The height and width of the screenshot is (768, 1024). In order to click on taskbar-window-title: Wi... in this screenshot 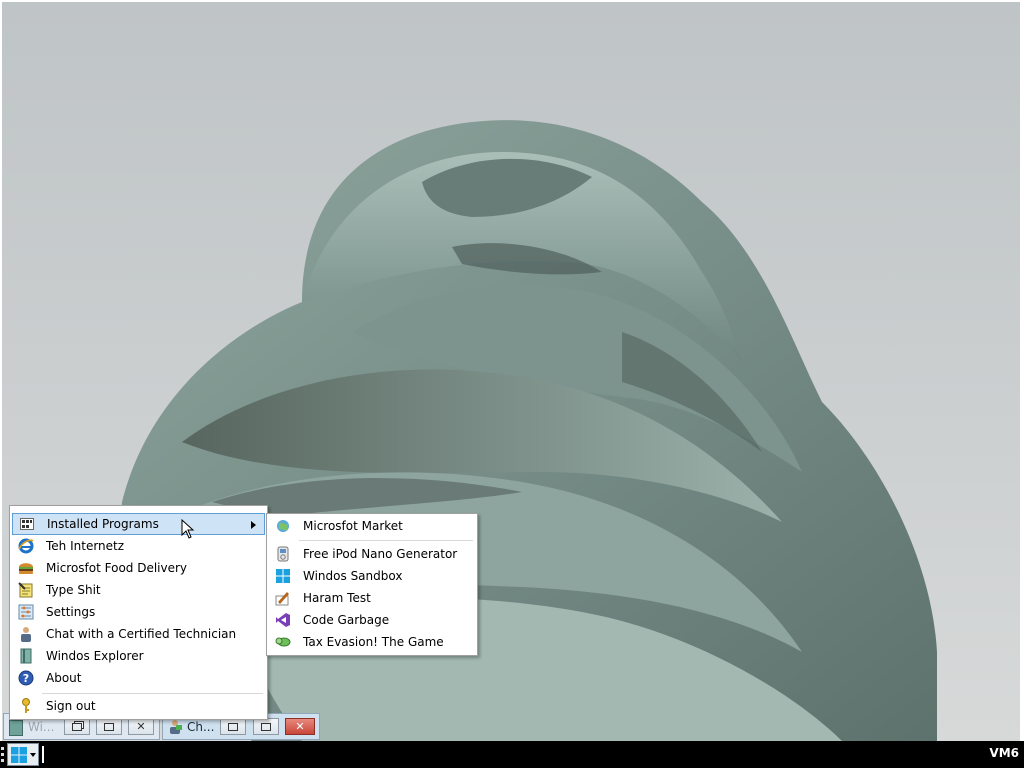, I will do `click(41, 727)`.